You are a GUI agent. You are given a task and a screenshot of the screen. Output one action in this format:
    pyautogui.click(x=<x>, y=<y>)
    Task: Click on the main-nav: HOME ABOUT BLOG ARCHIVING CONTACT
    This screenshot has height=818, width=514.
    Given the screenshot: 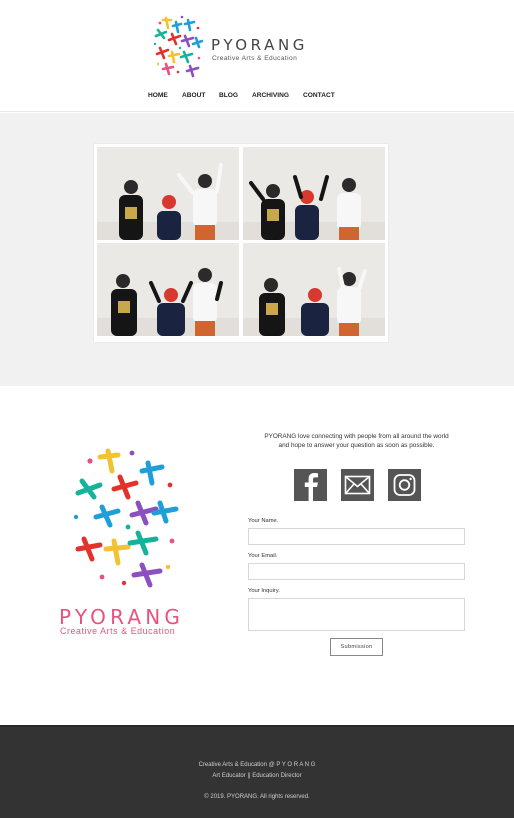 What is the action you would take?
    pyautogui.click(x=257, y=97)
    